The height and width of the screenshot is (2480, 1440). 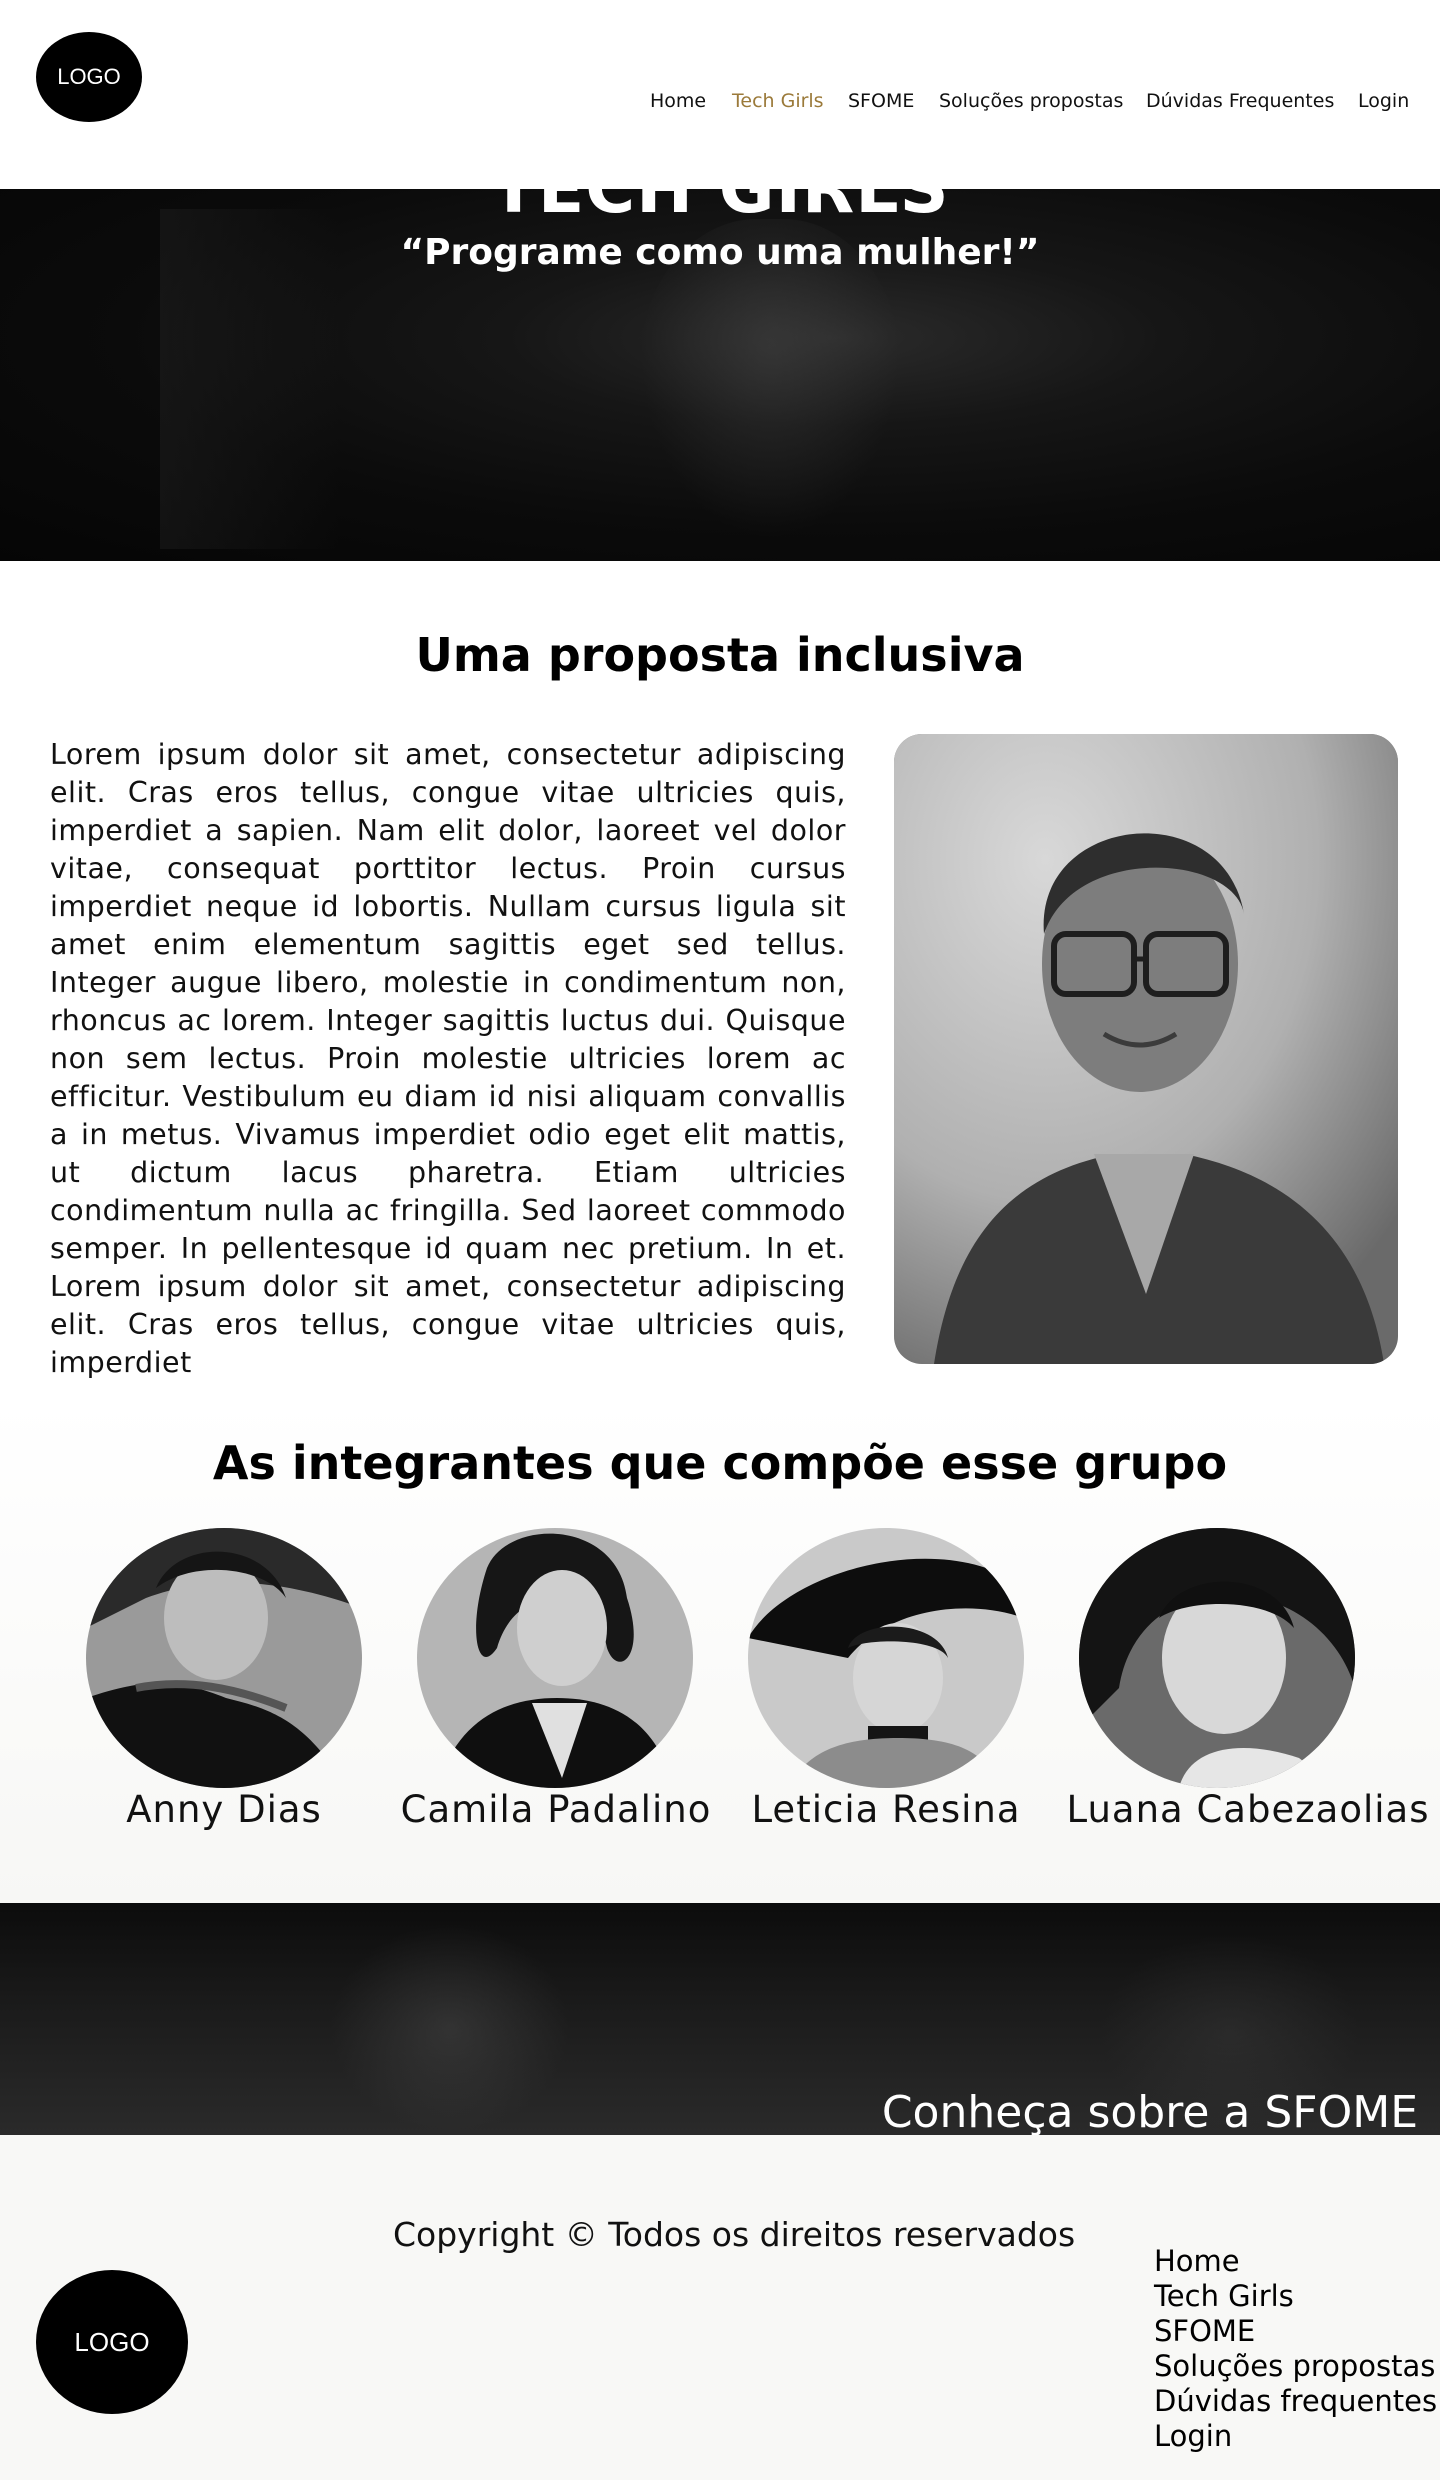 I want to click on hero-subtitle: “Programe como uma mulher!”, so click(x=720, y=252).